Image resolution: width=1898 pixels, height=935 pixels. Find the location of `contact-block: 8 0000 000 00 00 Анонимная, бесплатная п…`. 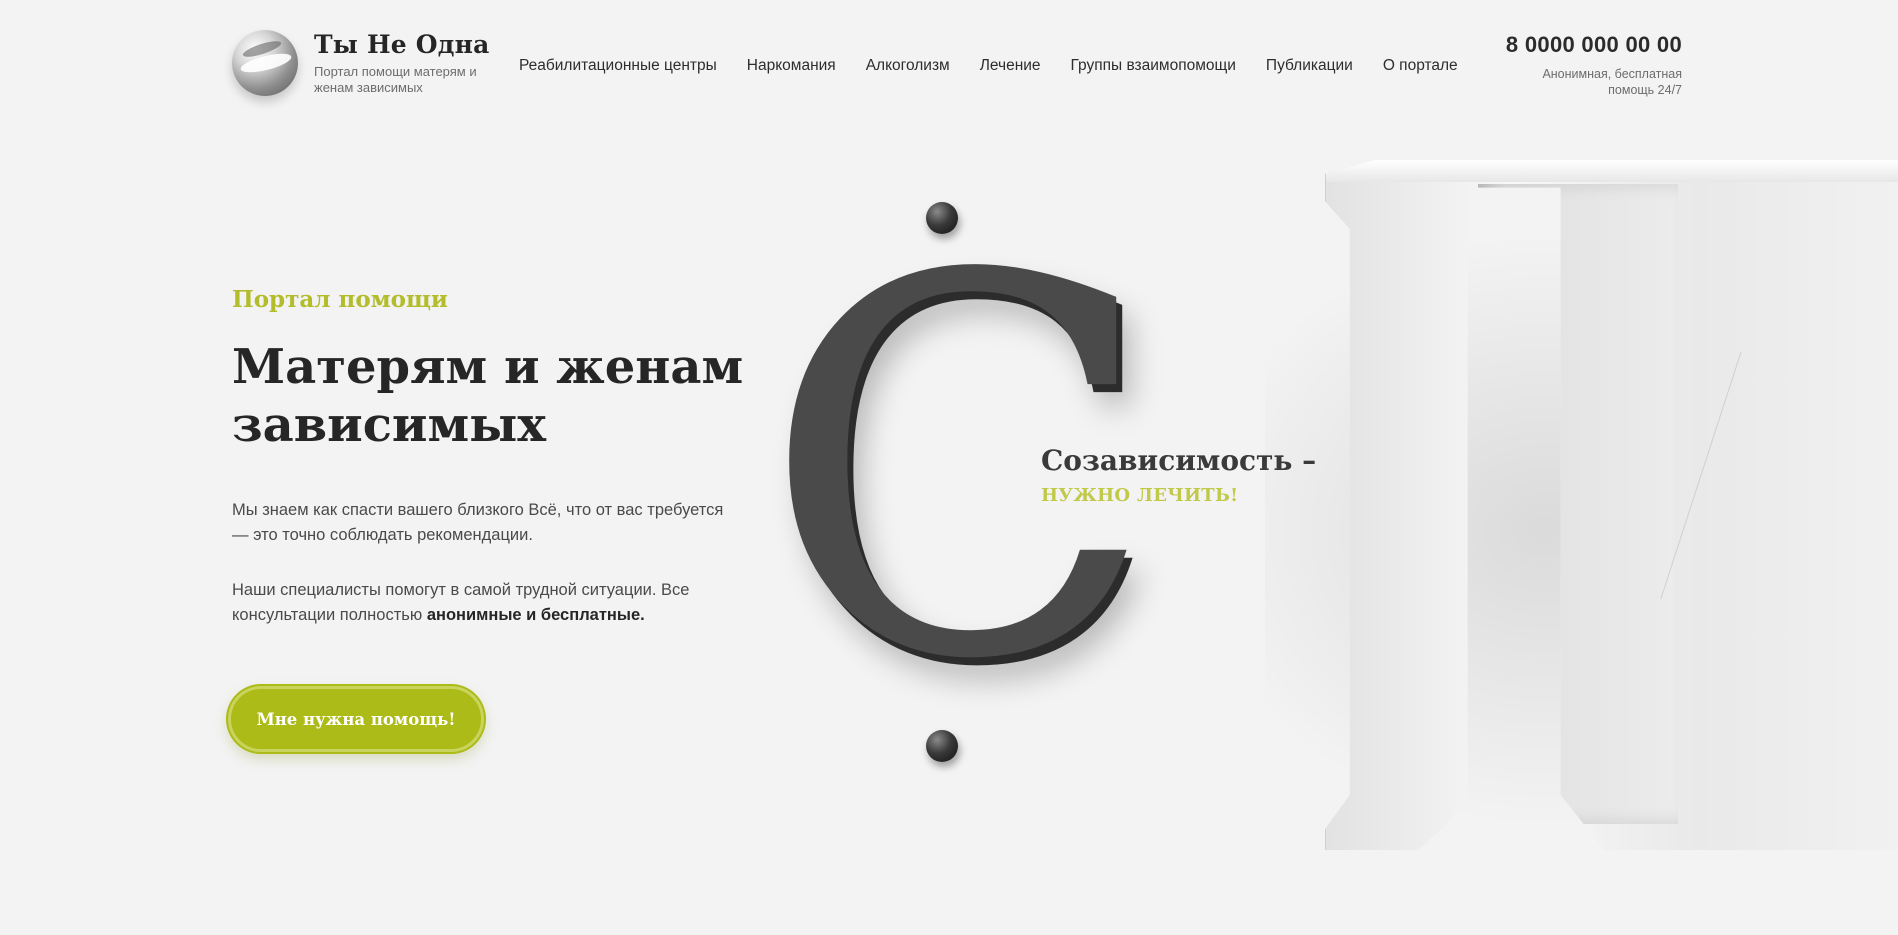

contact-block: 8 0000 000 00 00 Анонимная, бесплатная п… is located at coordinates (1594, 65).